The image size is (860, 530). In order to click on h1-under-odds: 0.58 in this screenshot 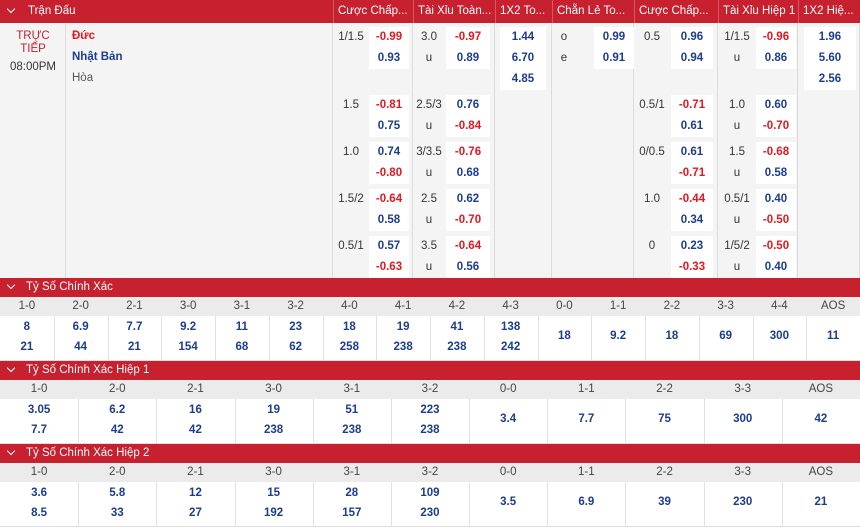, I will do `click(776, 173)`.